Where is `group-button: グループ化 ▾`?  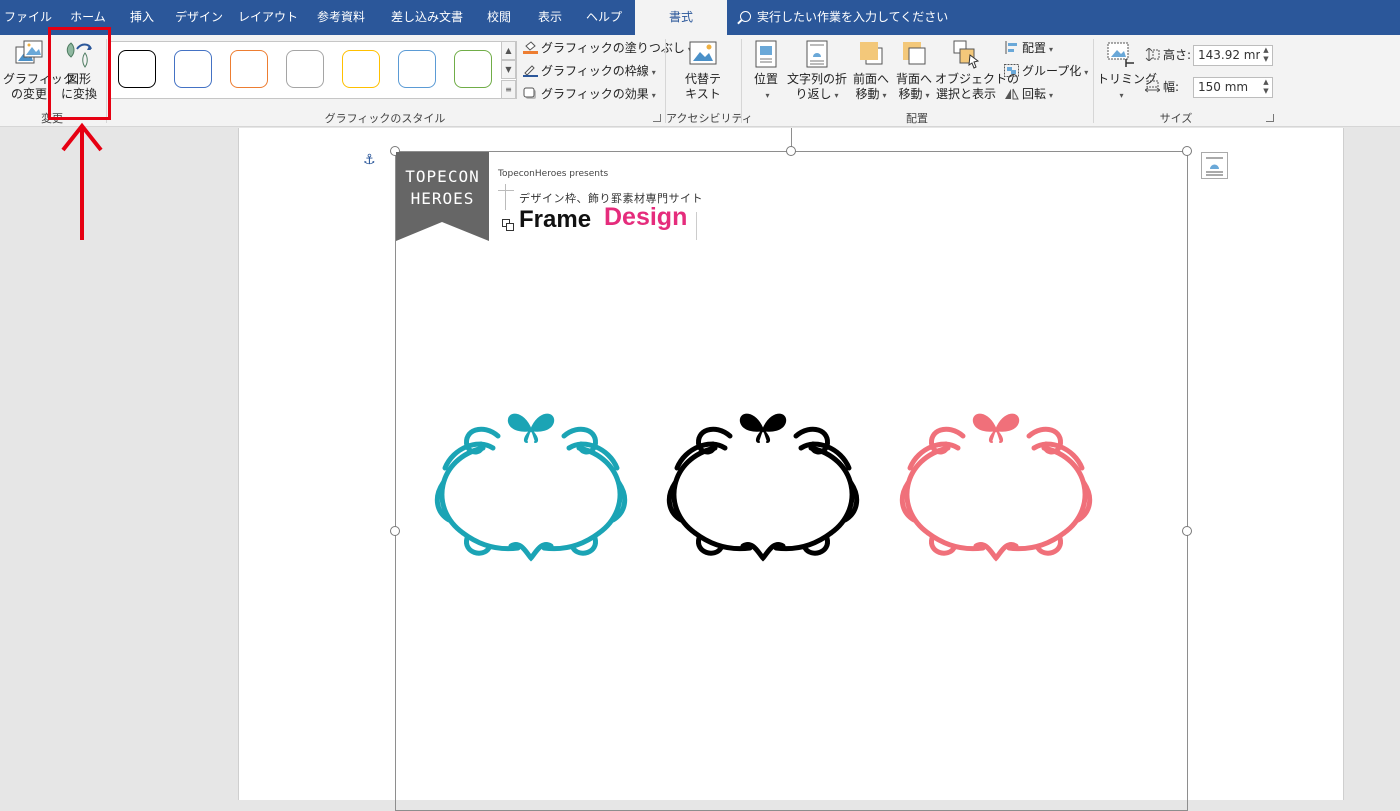
group-button: グループ化 ▾ is located at coordinates (1046, 71).